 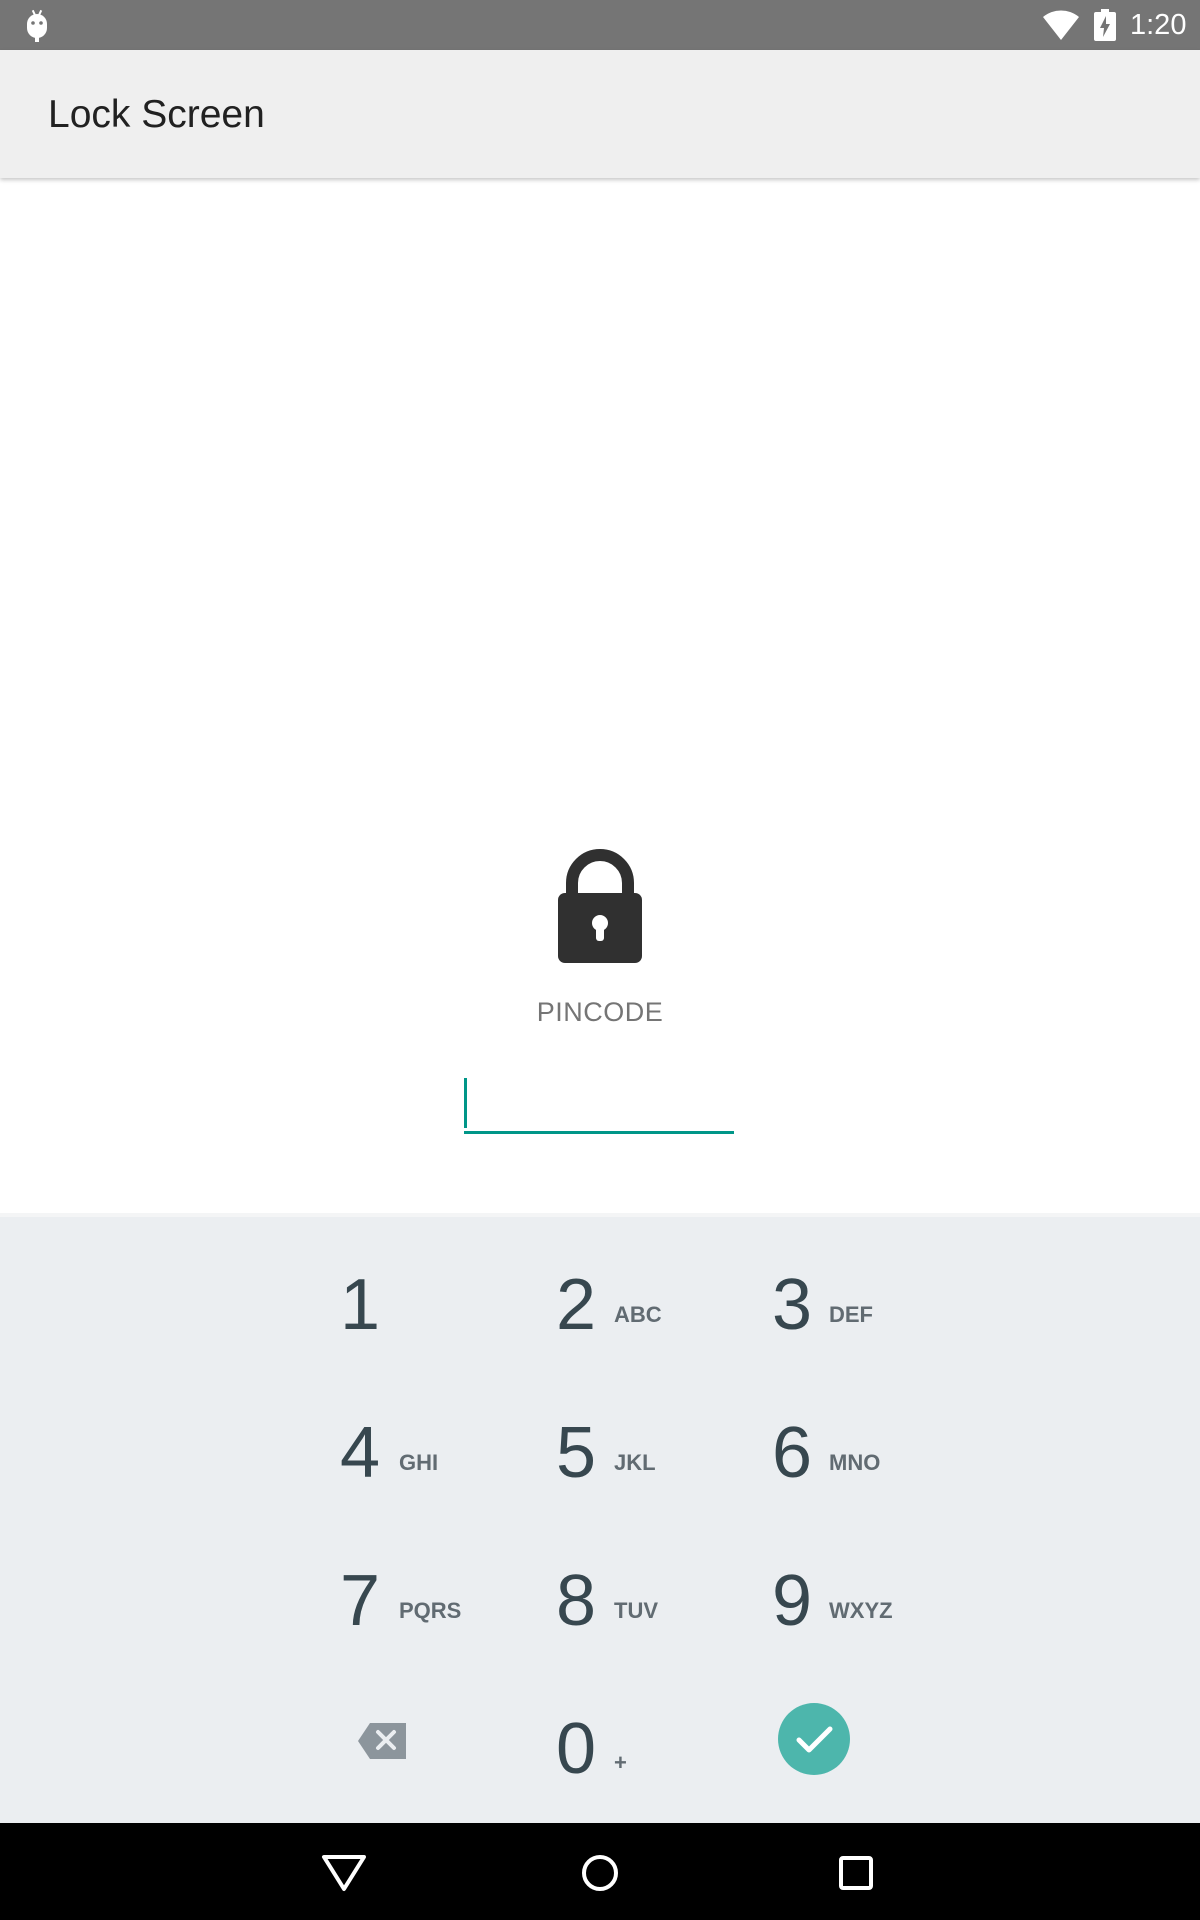 What do you see at coordinates (600, 906) in the screenshot?
I see `lock-icon` at bounding box center [600, 906].